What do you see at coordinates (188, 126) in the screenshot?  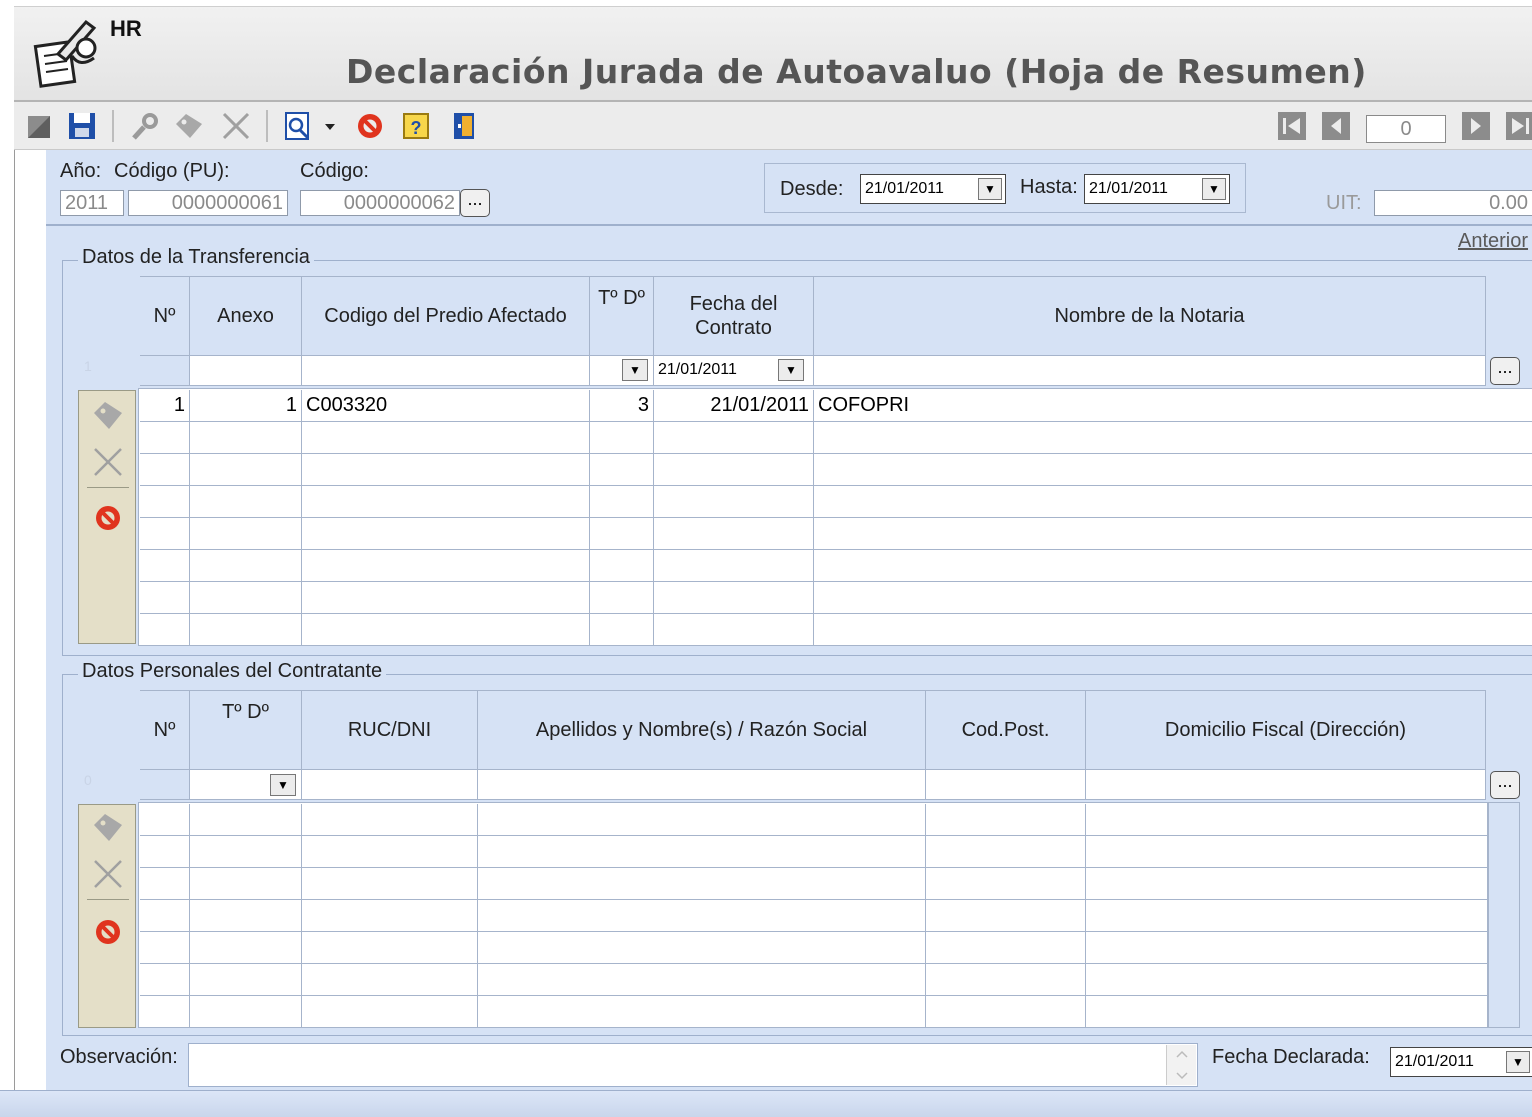 I see `edit-icon` at bounding box center [188, 126].